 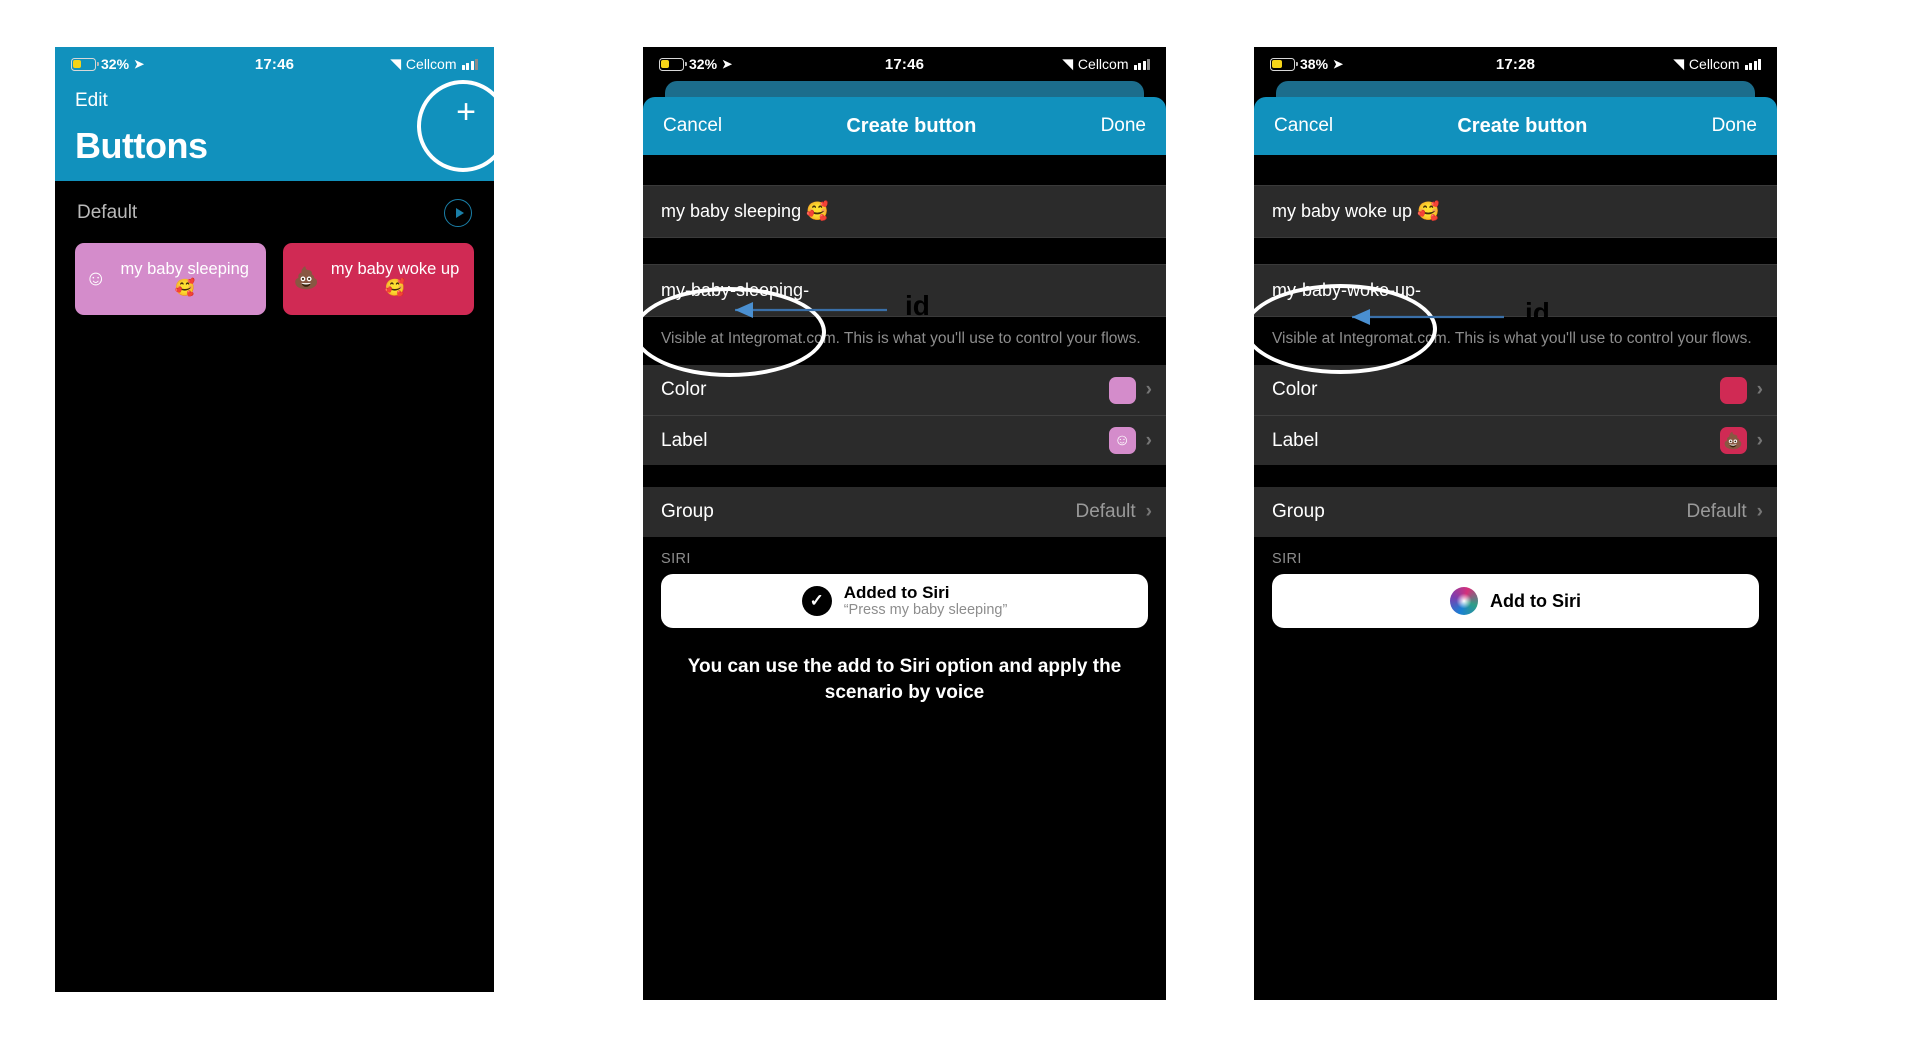 I want to click on label-row: Label ☺ ›, so click(x=904, y=440).